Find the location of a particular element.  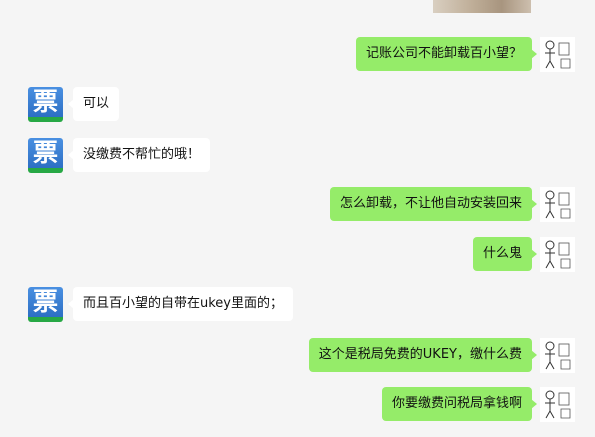

message-bubble-sent: 这个是税局免费的UKEY，缴什么费 is located at coordinates (423, 355).